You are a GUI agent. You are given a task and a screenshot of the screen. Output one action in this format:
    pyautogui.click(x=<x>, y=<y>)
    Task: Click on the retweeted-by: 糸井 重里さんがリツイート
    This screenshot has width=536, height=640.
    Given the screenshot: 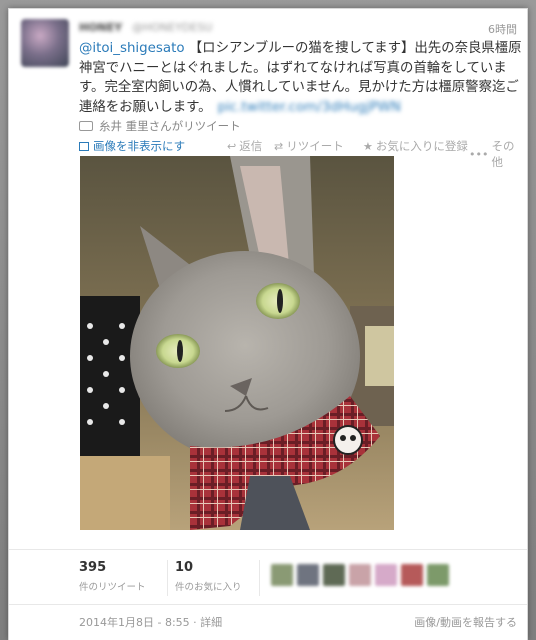 What is the action you would take?
    pyautogui.click(x=160, y=126)
    